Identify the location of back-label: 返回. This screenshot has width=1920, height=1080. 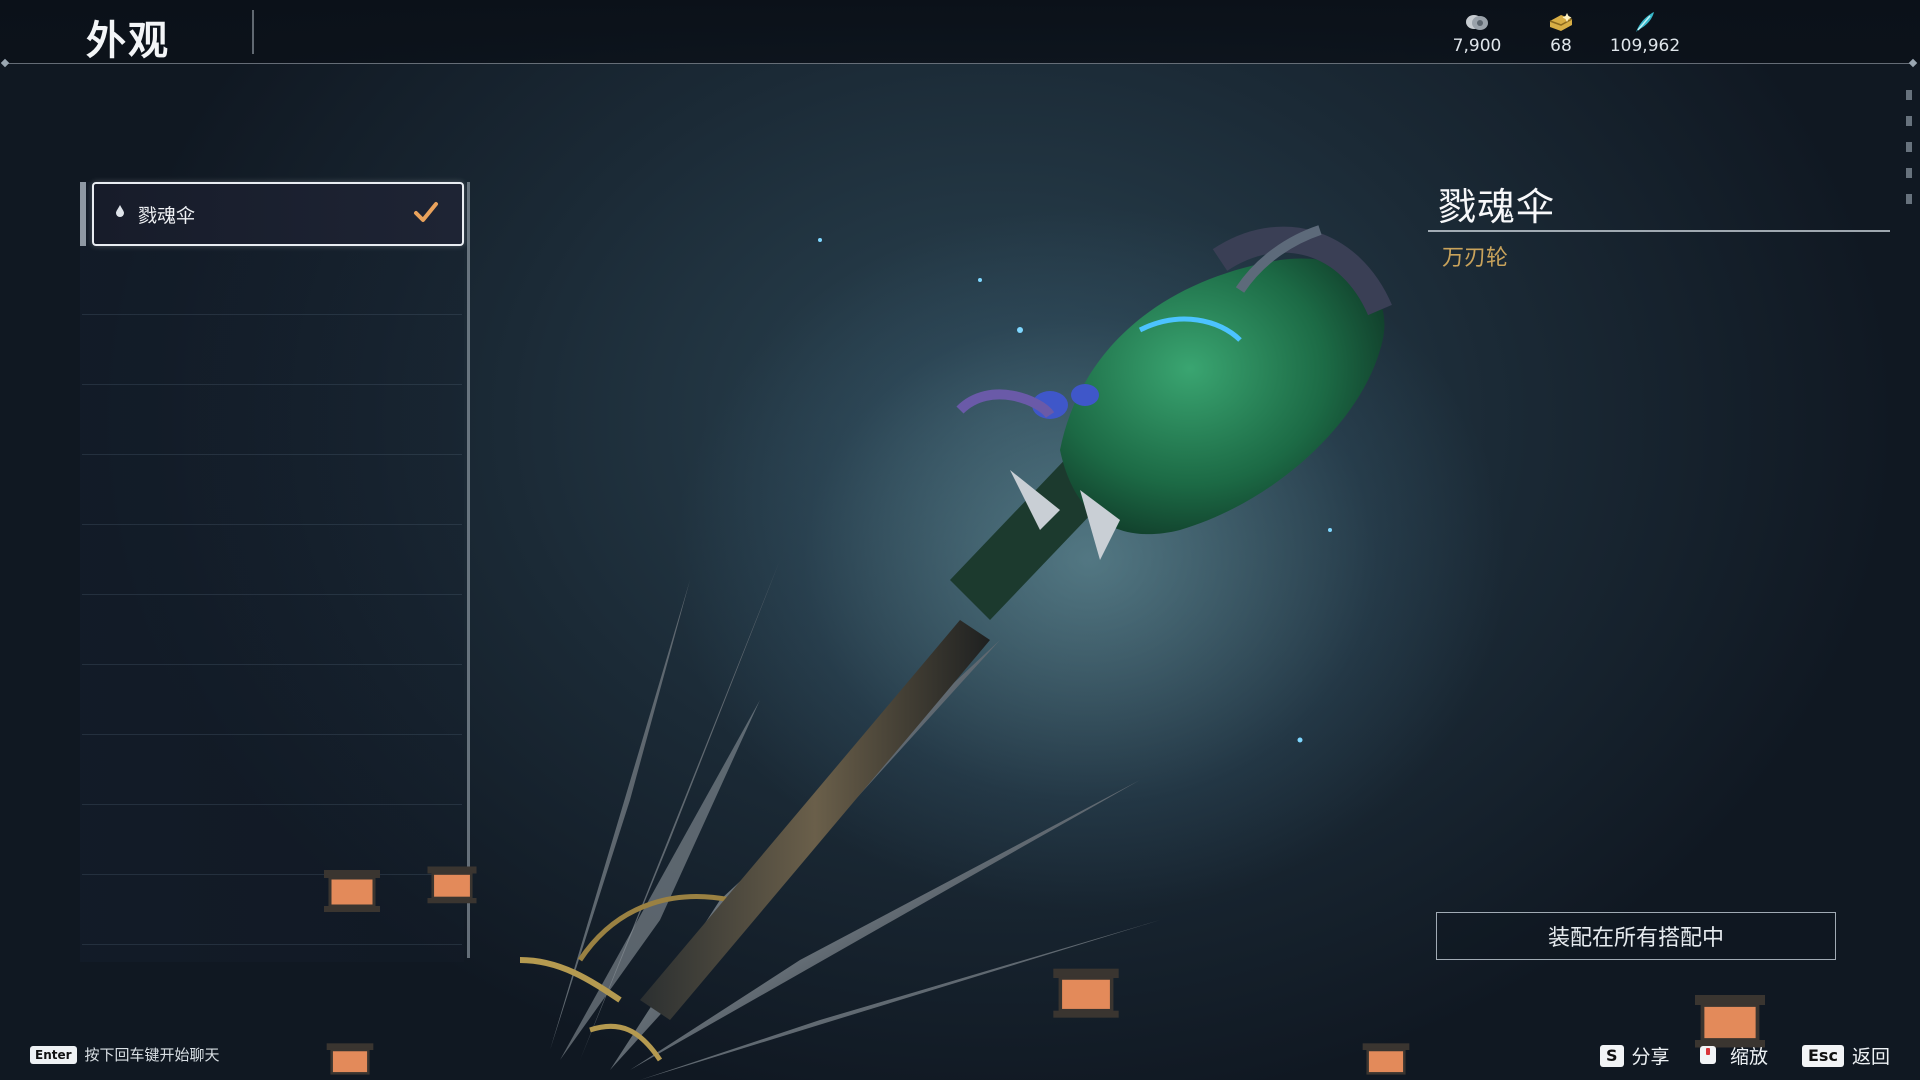
(1870, 1057).